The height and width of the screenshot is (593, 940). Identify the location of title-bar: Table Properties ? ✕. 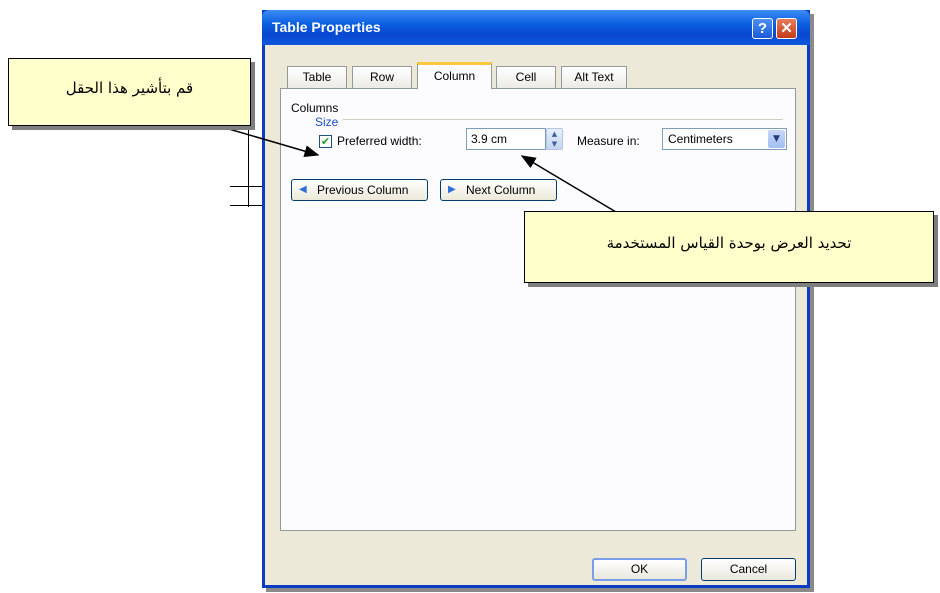
(536, 27).